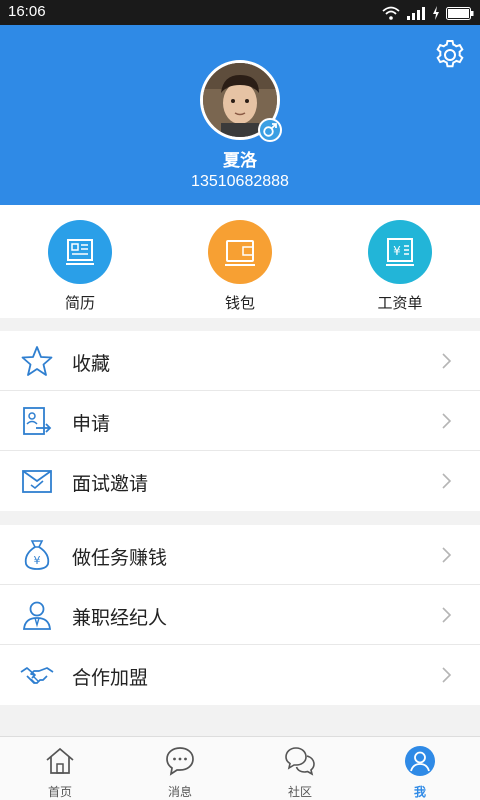 The image size is (480, 800). What do you see at coordinates (240, 481) in the screenshot?
I see `menu-item-interview-invite: 面试邀请` at bounding box center [240, 481].